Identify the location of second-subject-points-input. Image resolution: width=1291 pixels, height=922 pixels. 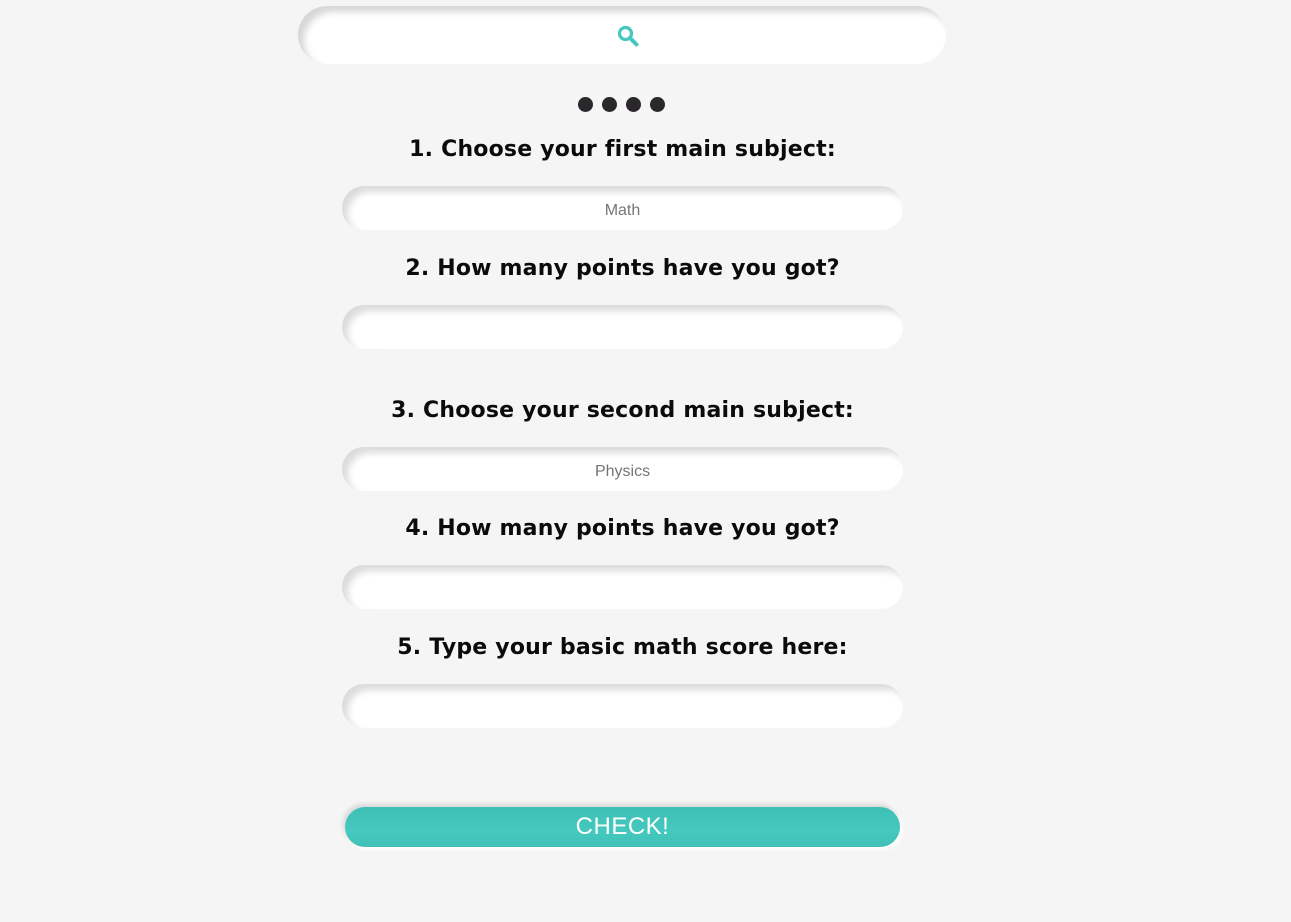
(622, 587).